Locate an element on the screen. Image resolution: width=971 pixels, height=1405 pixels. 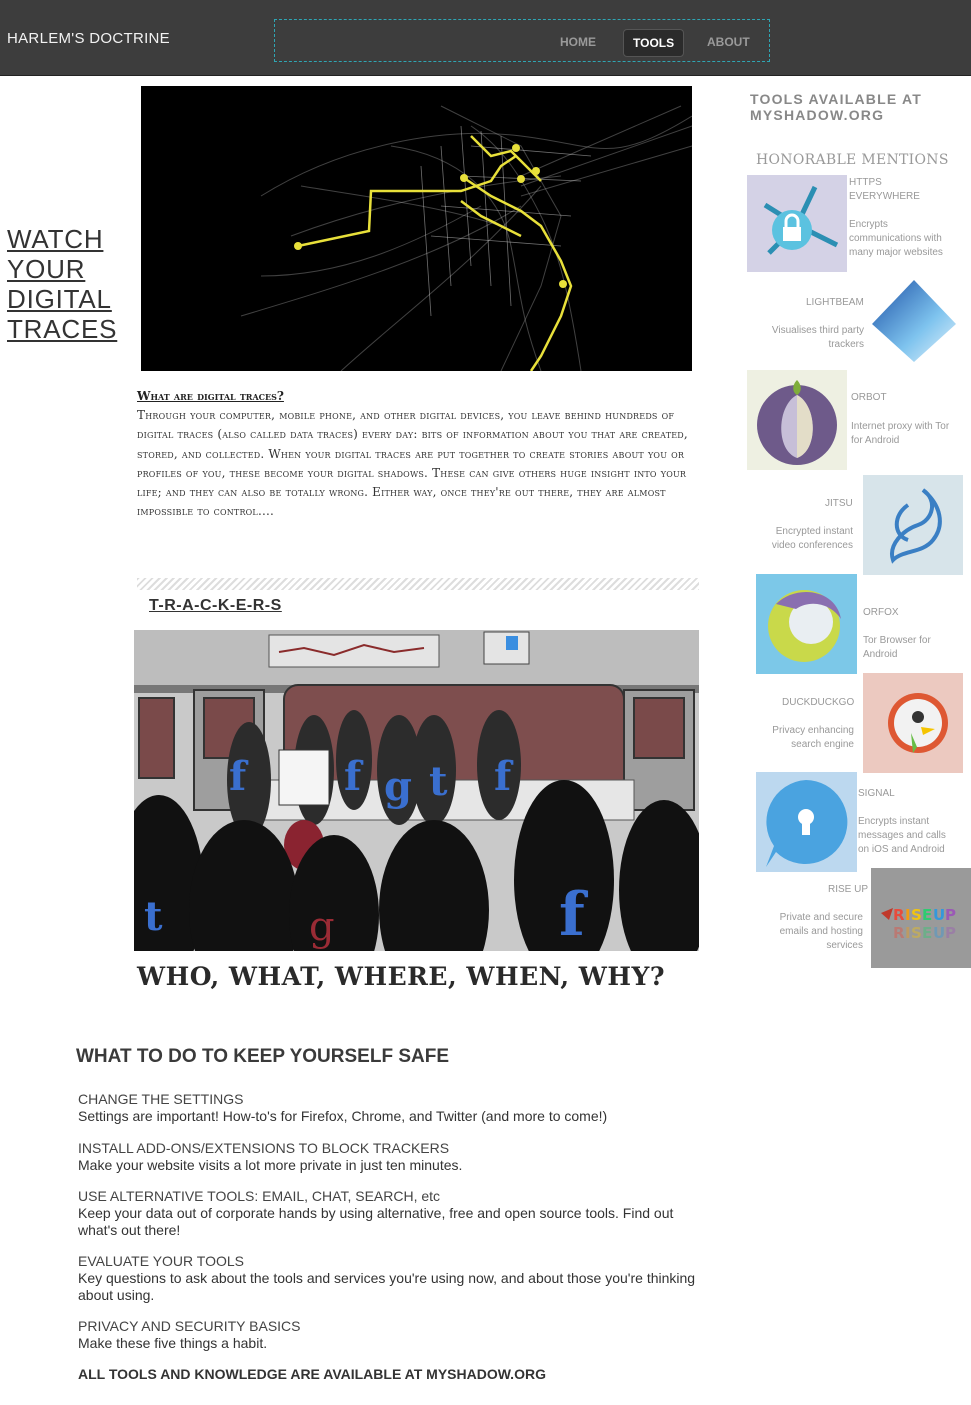
trackers-heading: T-R-A-C-K-E-R-S is located at coordinates (215, 606).